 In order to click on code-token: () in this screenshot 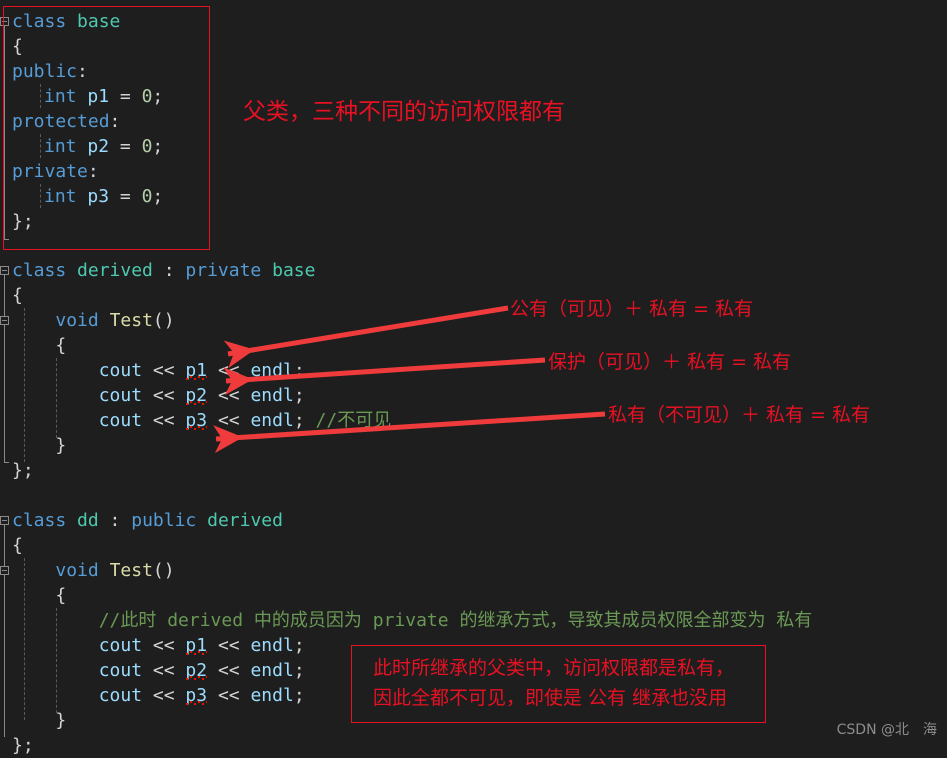, I will do `click(163, 320)`.